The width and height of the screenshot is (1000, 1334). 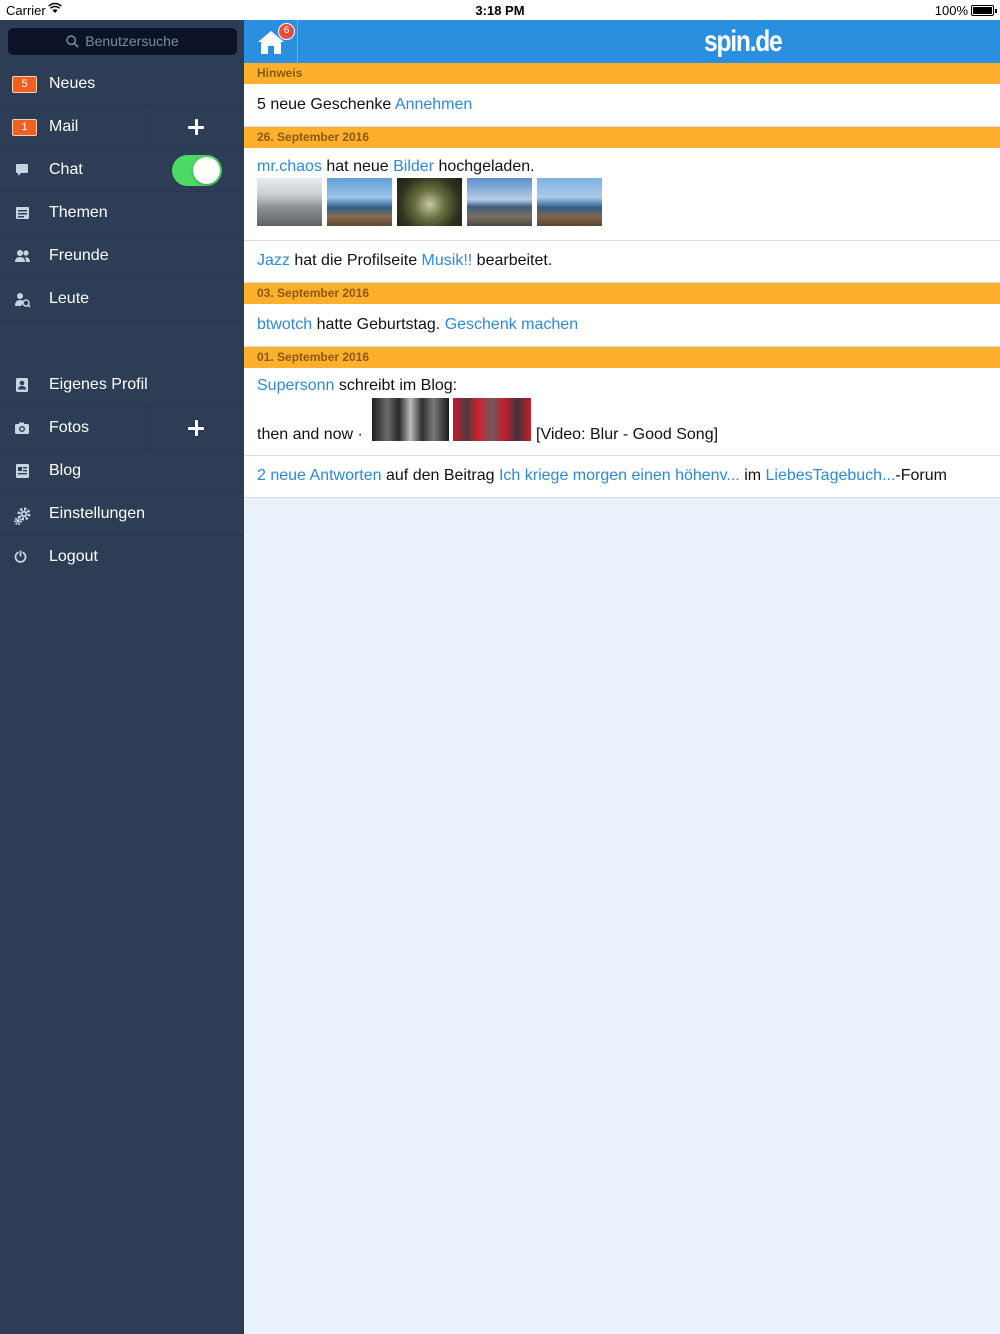 What do you see at coordinates (64, 126) in the screenshot?
I see `sidebar-item-label: Mail` at bounding box center [64, 126].